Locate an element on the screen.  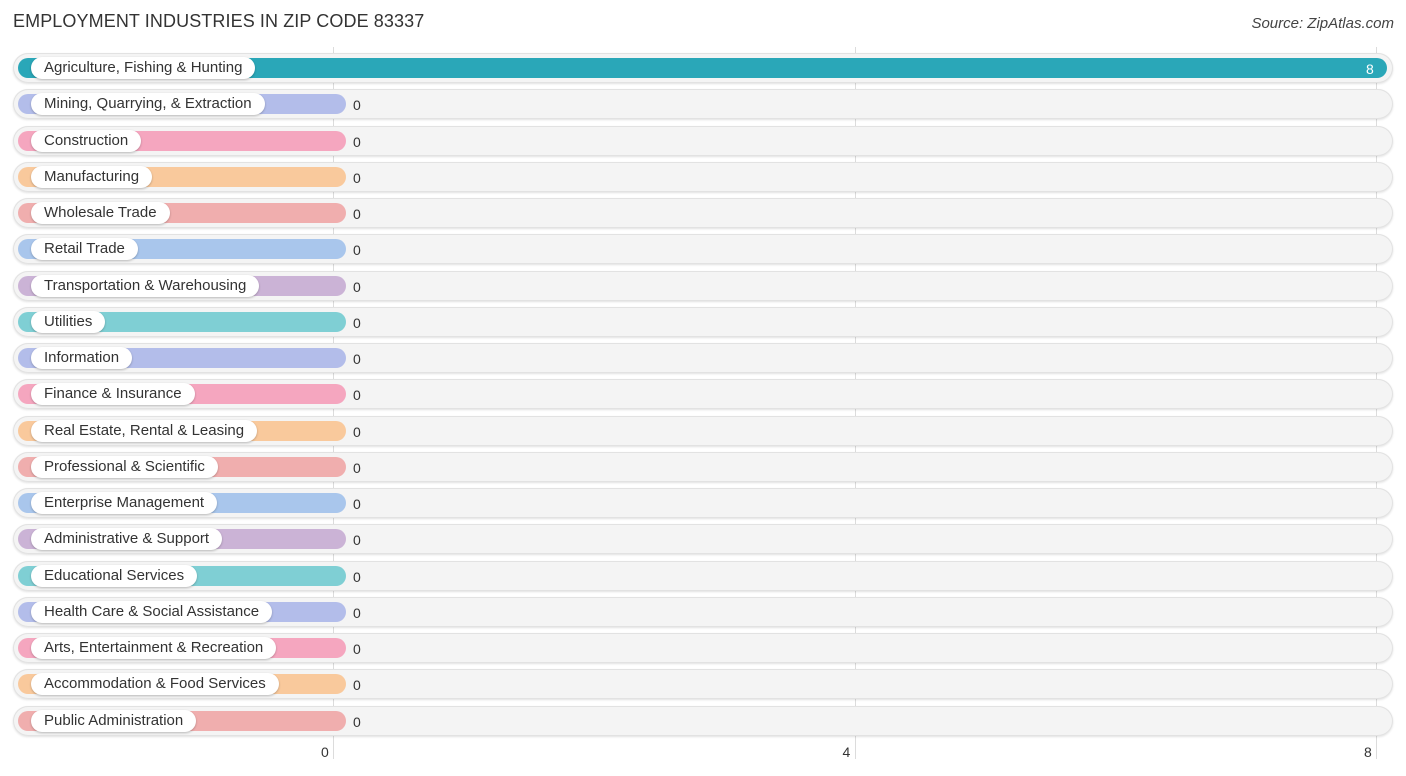
category-label: Health Care & Social Assistance is located at coordinates (152, 611).